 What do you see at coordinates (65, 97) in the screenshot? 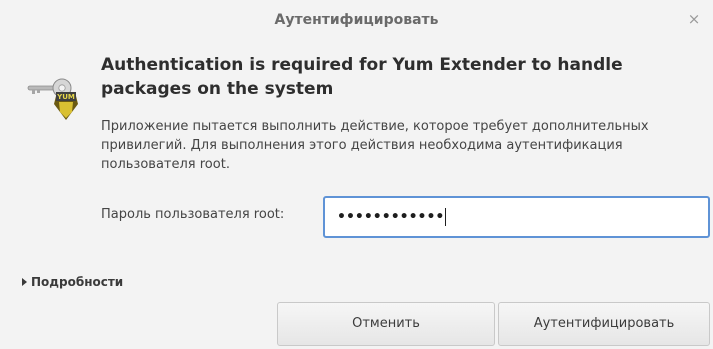
I see `icon-badge-text: YUM` at bounding box center [65, 97].